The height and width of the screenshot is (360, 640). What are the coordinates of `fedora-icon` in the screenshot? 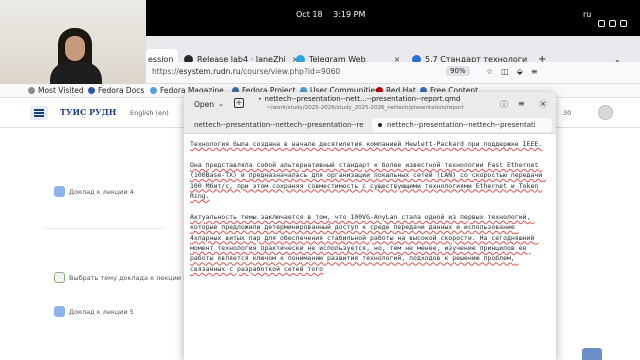 It's located at (153, 90).